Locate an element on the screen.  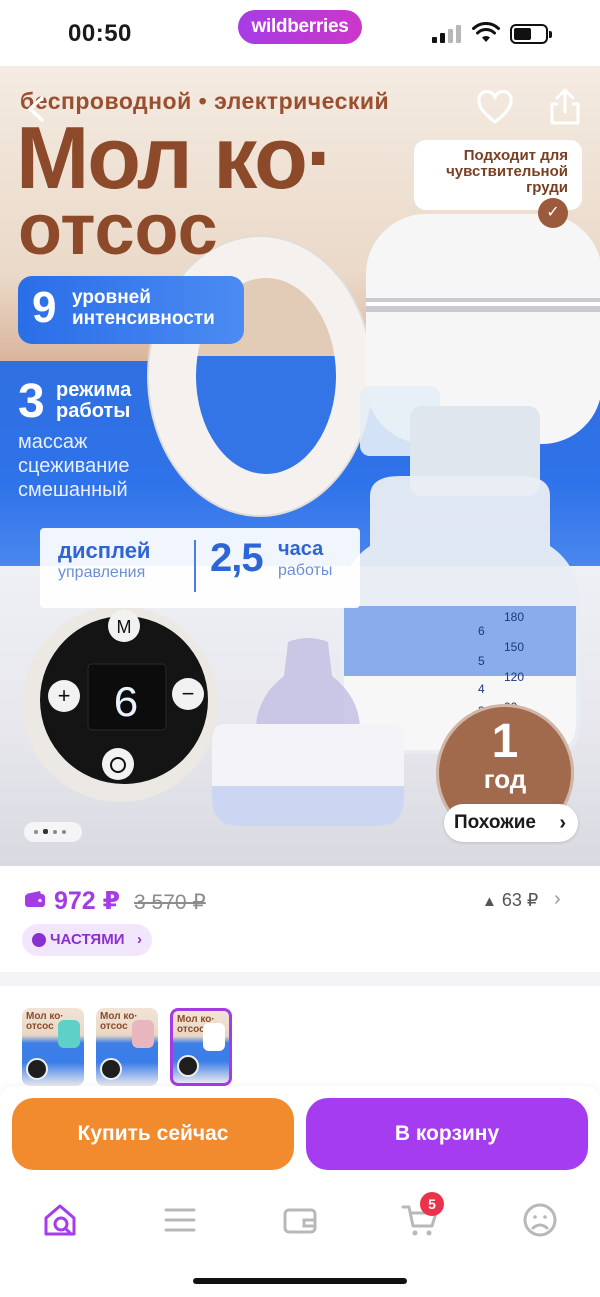
hero-title-line2: отсос is located at coordinates (118, 230).